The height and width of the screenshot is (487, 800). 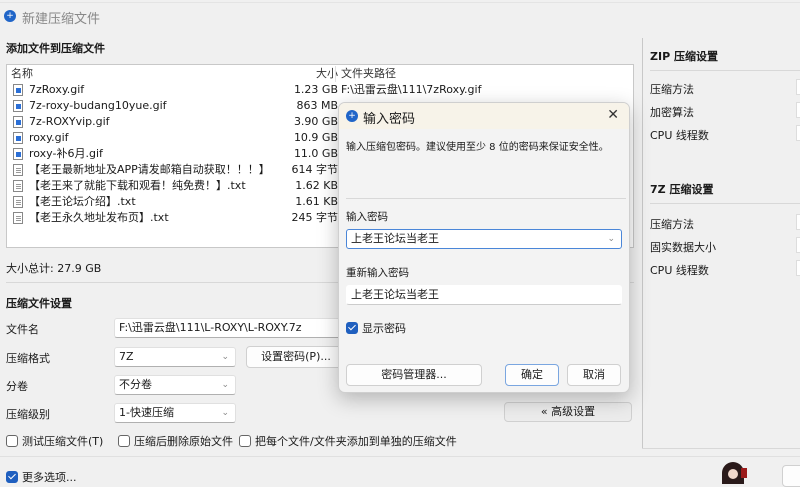 What do you see at coordinates (183, 441) in the screenshot?
I see `delete-after-label: 压缩后删除原始文件` at bounding box center [183, 441].